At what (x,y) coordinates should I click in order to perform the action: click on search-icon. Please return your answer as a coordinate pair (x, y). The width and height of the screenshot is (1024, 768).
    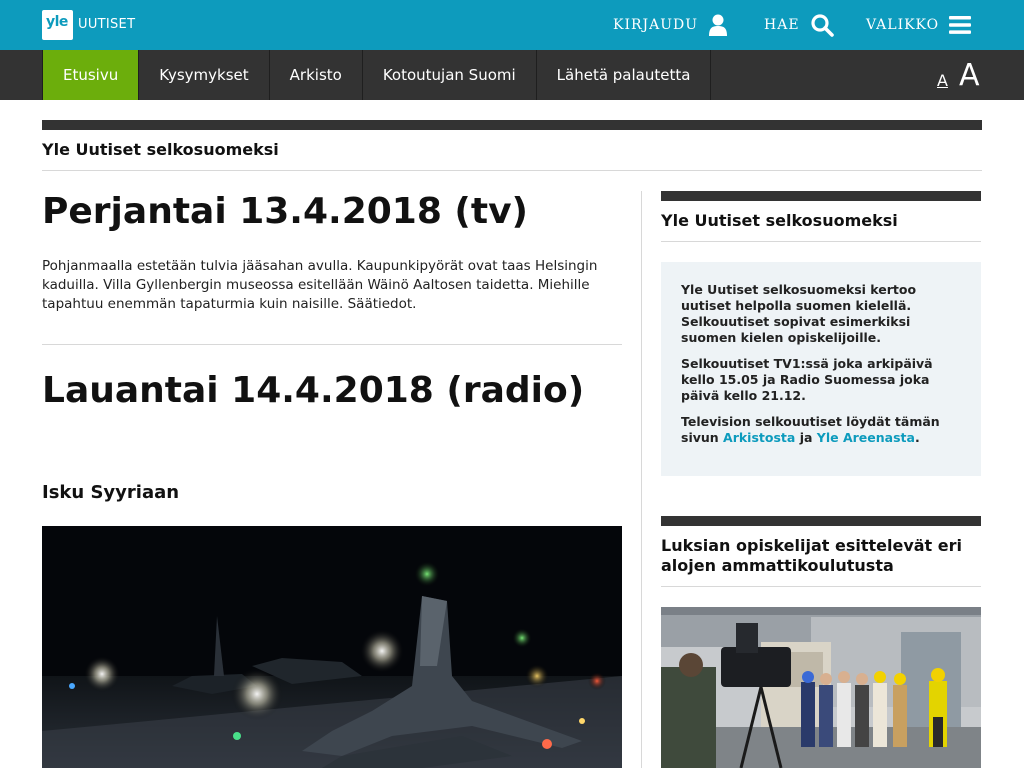
    Looking at the image, I should click on (822, 25).